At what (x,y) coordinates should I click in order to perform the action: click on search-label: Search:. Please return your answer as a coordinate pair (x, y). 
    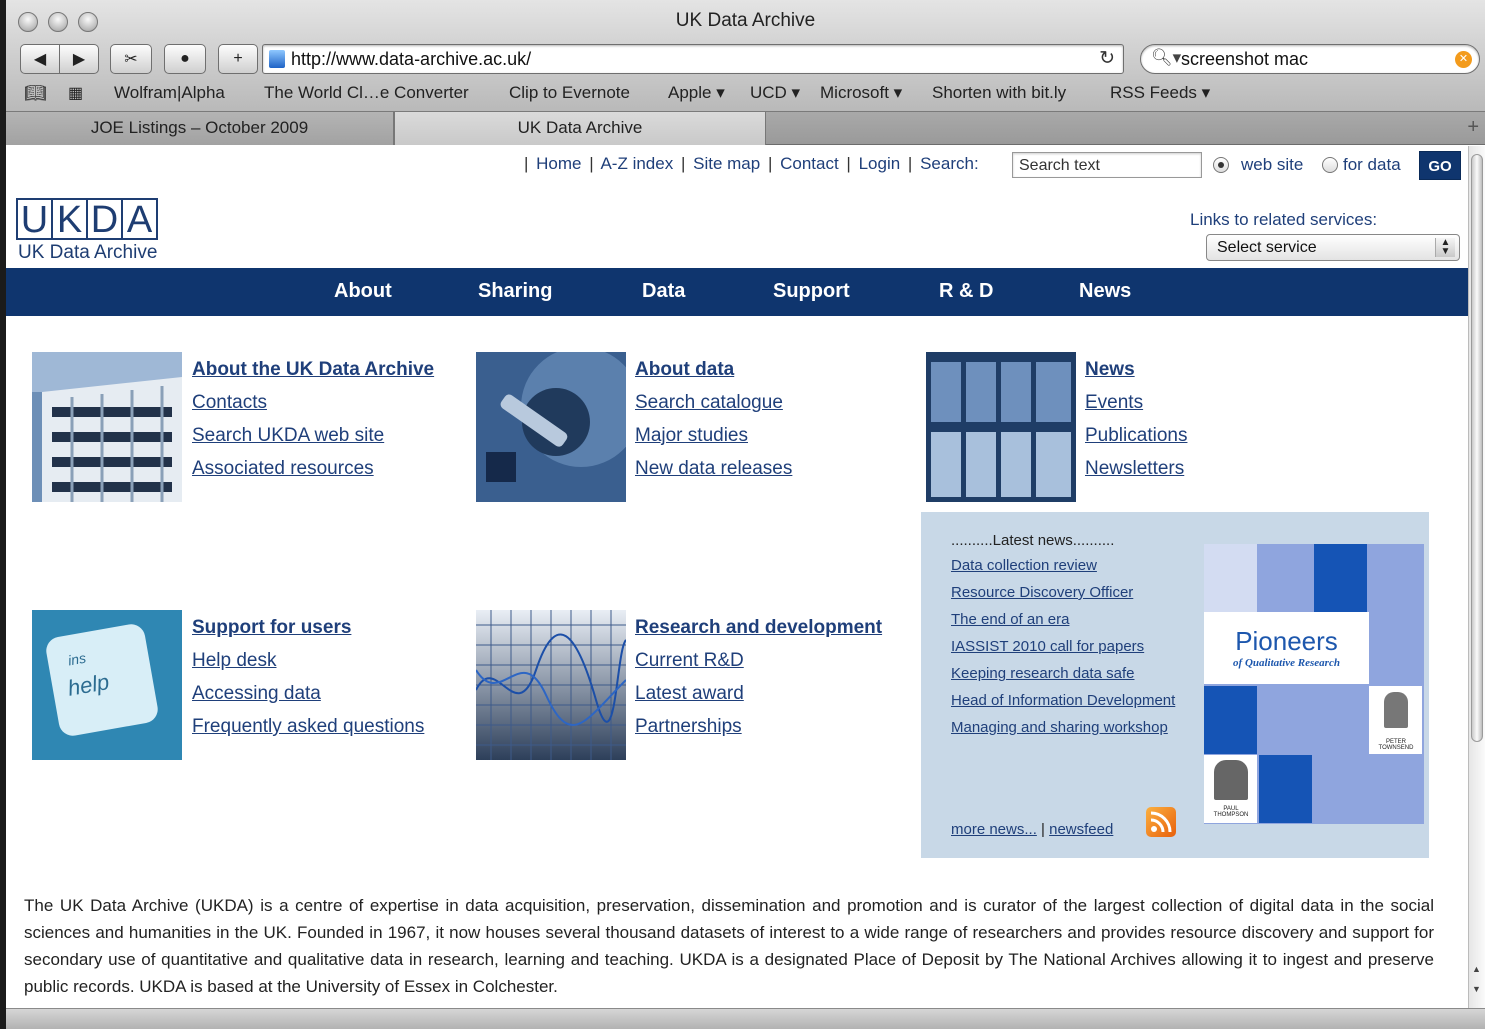
    Looking at the image, I should click on (949, 163).